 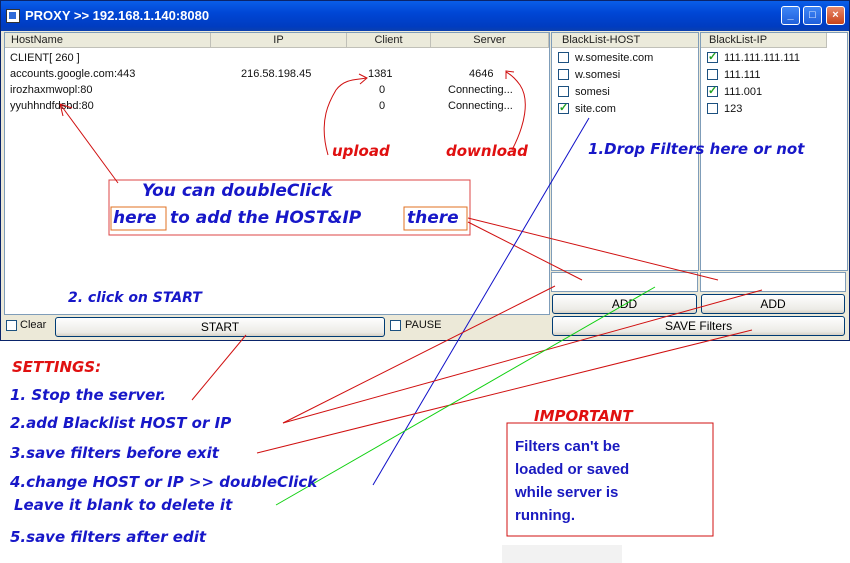 What do you see at coordinates (583, 416) in the screenshot?
I see `important-title: IMPORTANT` at bounding box center [583, 416].